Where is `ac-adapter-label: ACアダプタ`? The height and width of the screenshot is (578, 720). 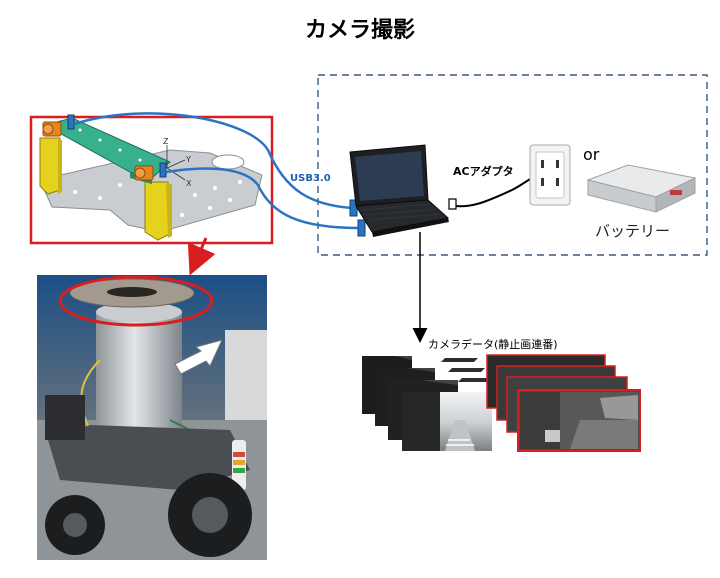
ac-adapter-label: ACアダプタ is located at coordinates (483, 171).